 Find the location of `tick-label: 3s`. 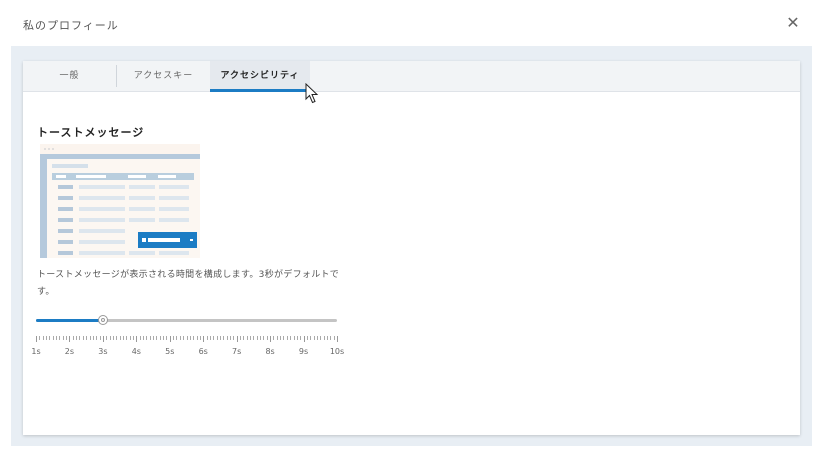

tick-label: 3s is located at coordinates (103, 351).